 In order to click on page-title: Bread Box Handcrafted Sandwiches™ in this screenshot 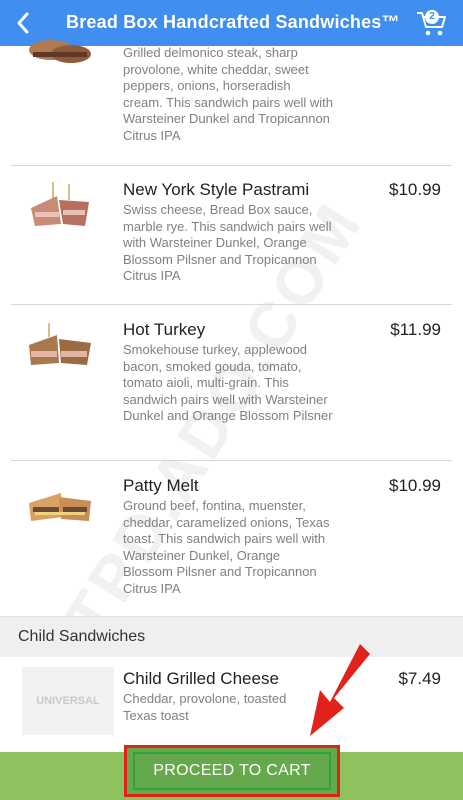, I will do `click(233, 22)`.